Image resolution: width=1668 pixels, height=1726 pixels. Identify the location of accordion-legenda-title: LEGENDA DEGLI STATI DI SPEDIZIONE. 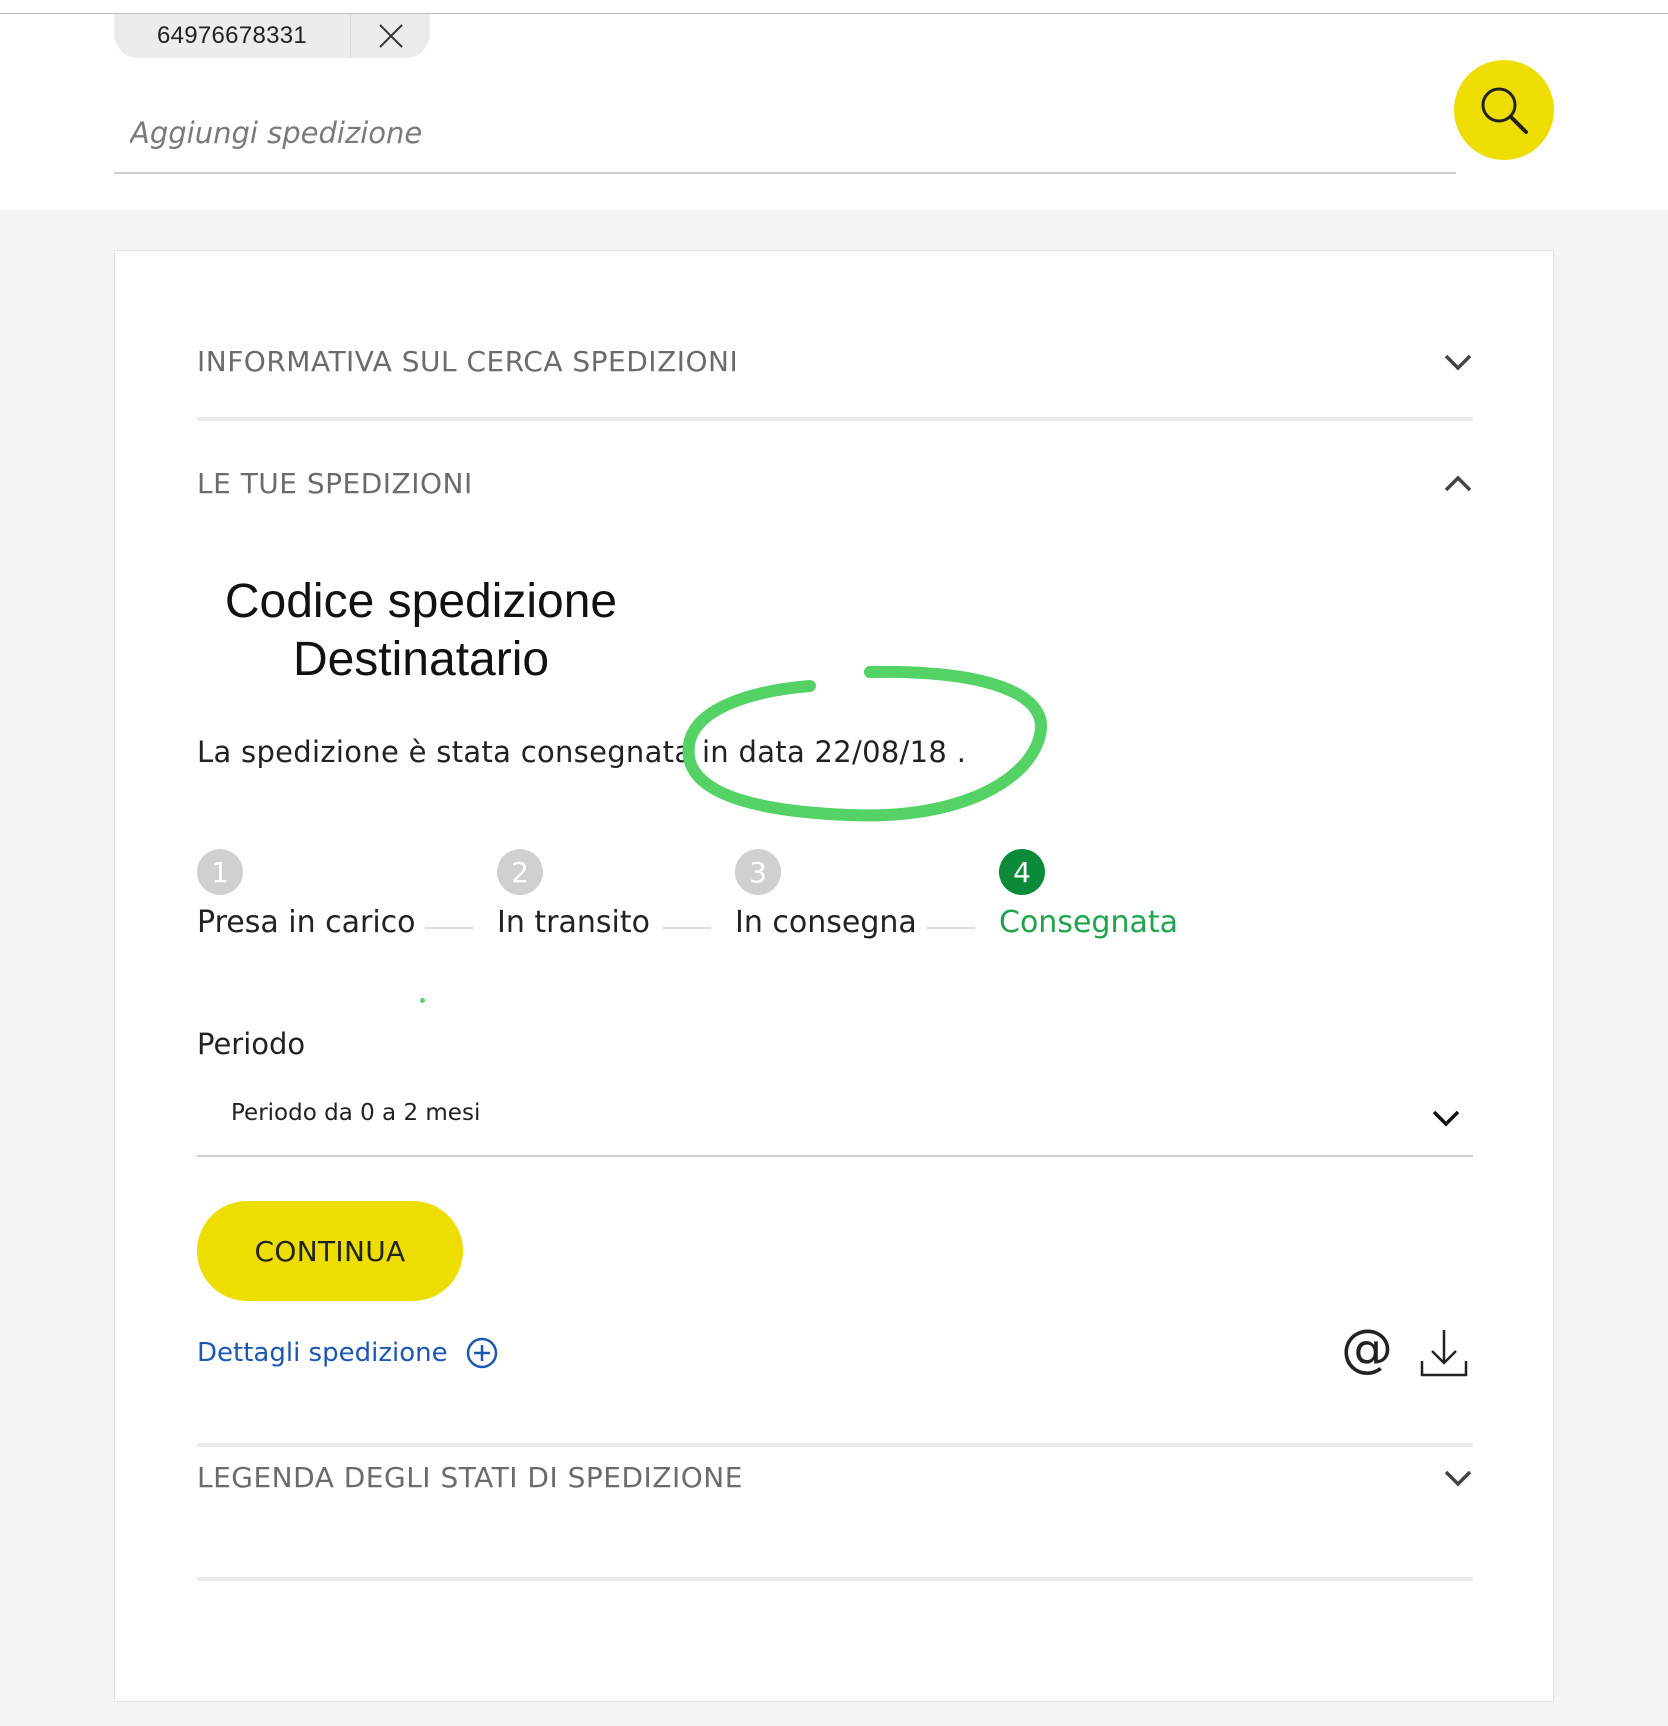
(470, 1477).